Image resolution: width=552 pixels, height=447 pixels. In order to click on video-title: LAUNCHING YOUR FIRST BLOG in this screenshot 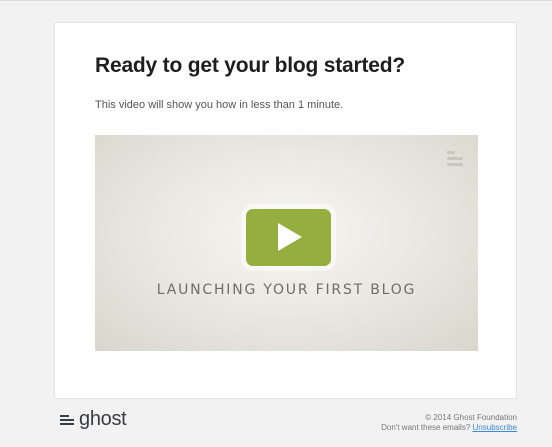, I will do `click(286, 290)`.